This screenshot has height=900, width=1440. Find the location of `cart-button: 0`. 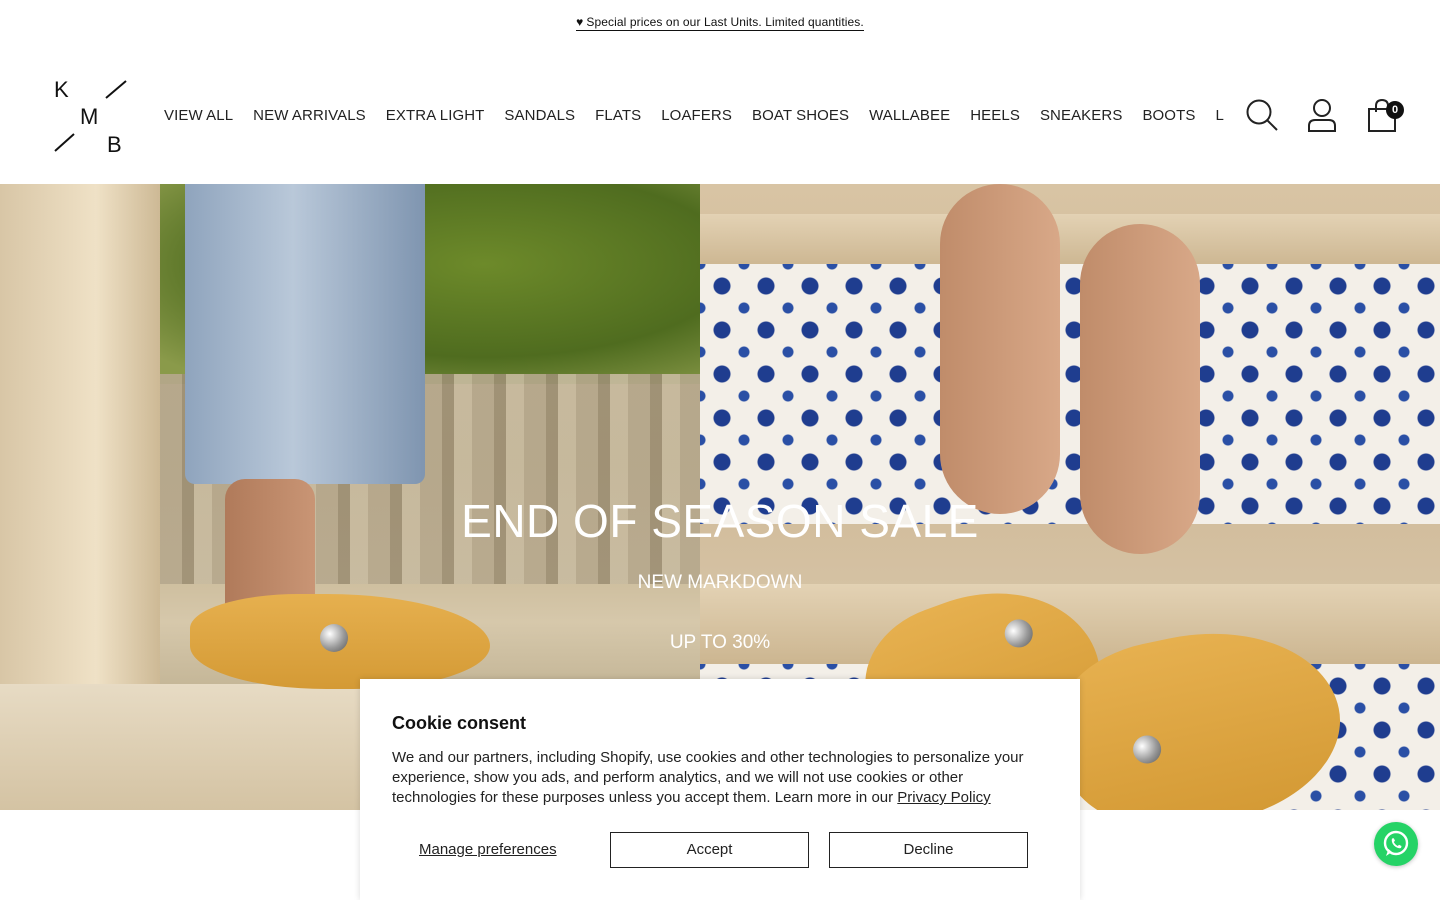

cart-button: 0 is located at coordinates (1384, 115).